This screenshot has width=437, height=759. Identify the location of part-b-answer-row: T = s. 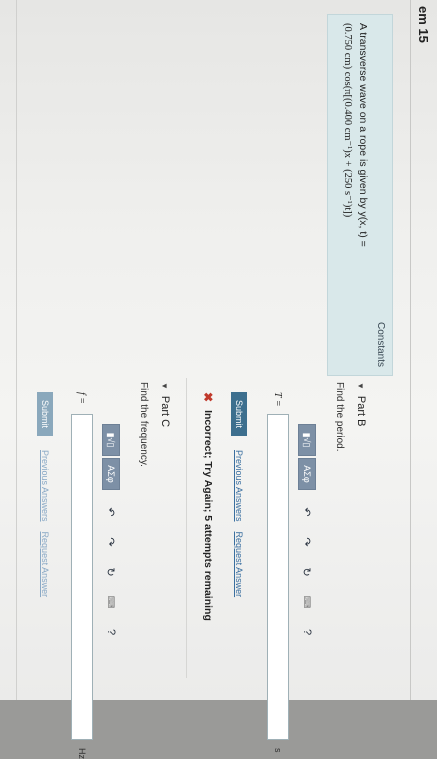
(278, 572).